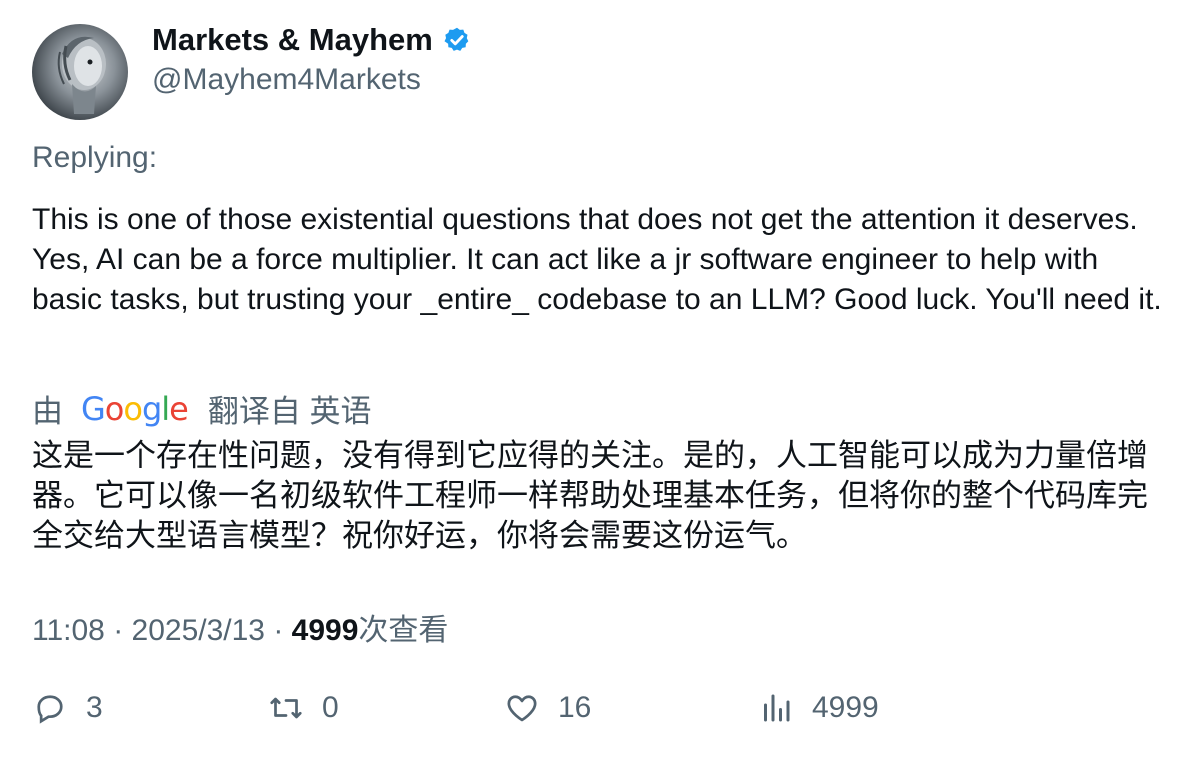 The height and width of the screenshot is (758, 1196). I want to click on robot-avatar-icon, so click(81, 75).